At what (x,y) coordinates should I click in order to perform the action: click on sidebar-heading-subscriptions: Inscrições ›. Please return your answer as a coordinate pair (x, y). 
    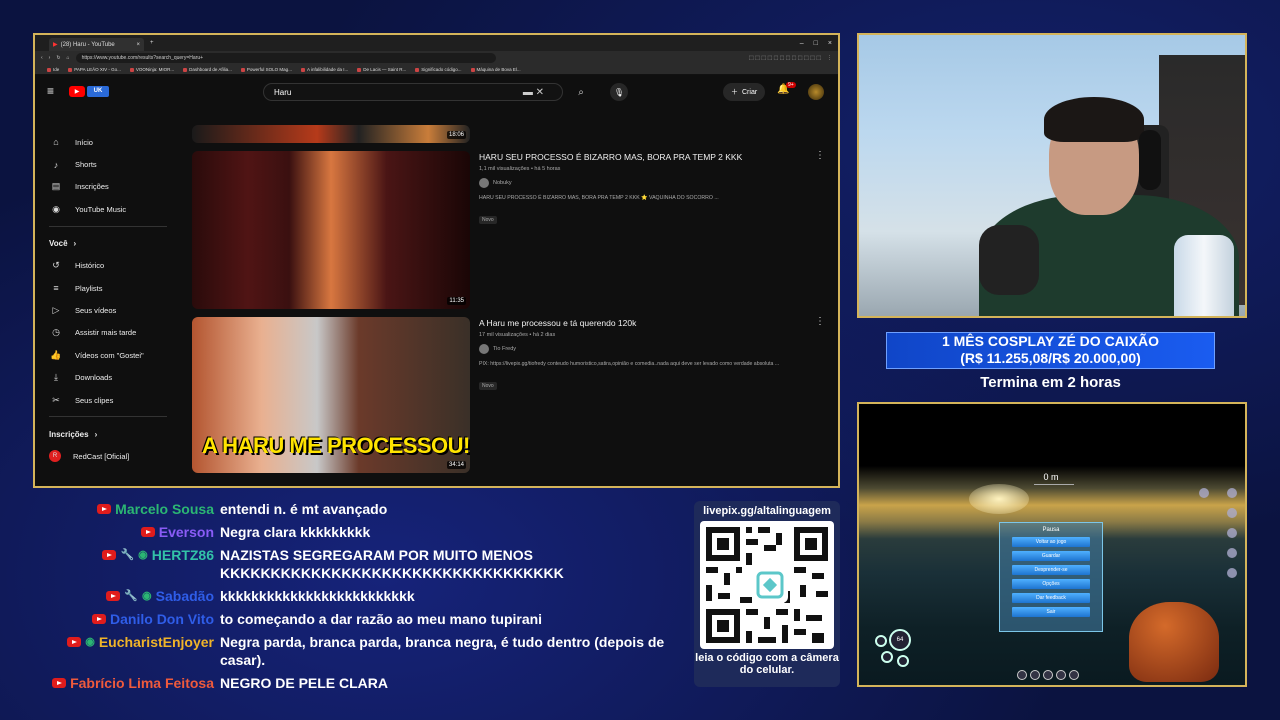
    Looking at the image, I should click on (114, 434).